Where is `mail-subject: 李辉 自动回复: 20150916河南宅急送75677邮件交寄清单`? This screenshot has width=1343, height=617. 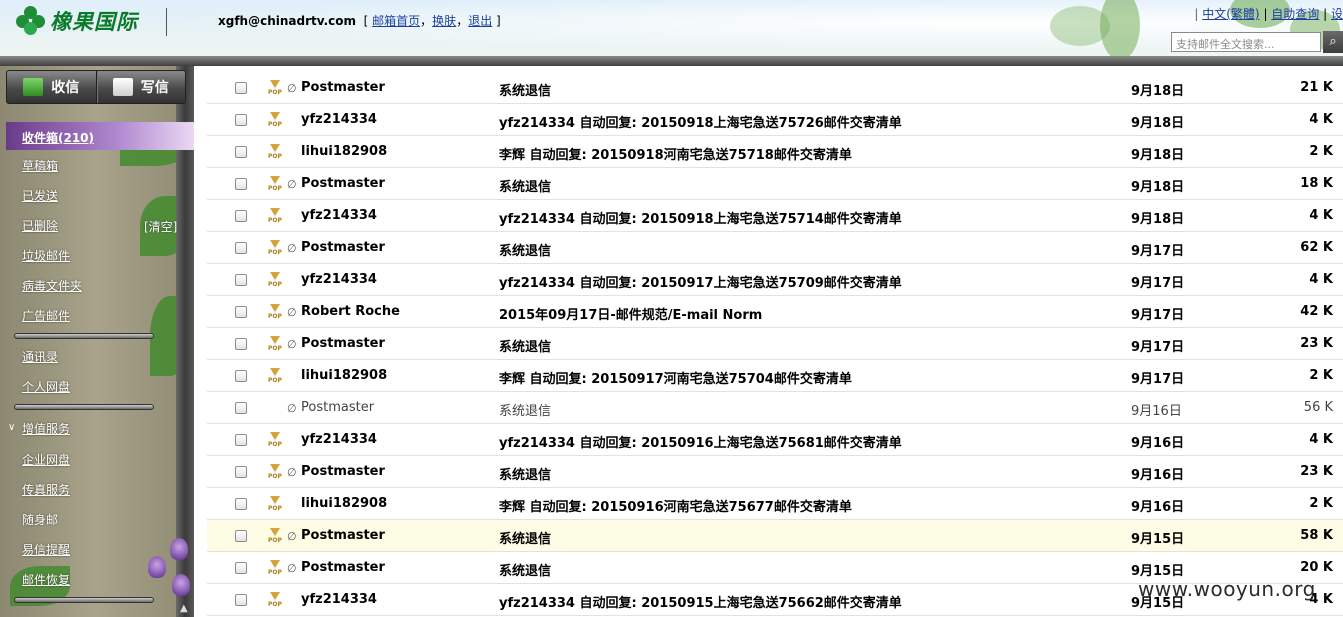
mail-subject: 李辉 自动回复: 20150916河南宅急送75677邮件交寄清单 is located at coordinates (675, 505).